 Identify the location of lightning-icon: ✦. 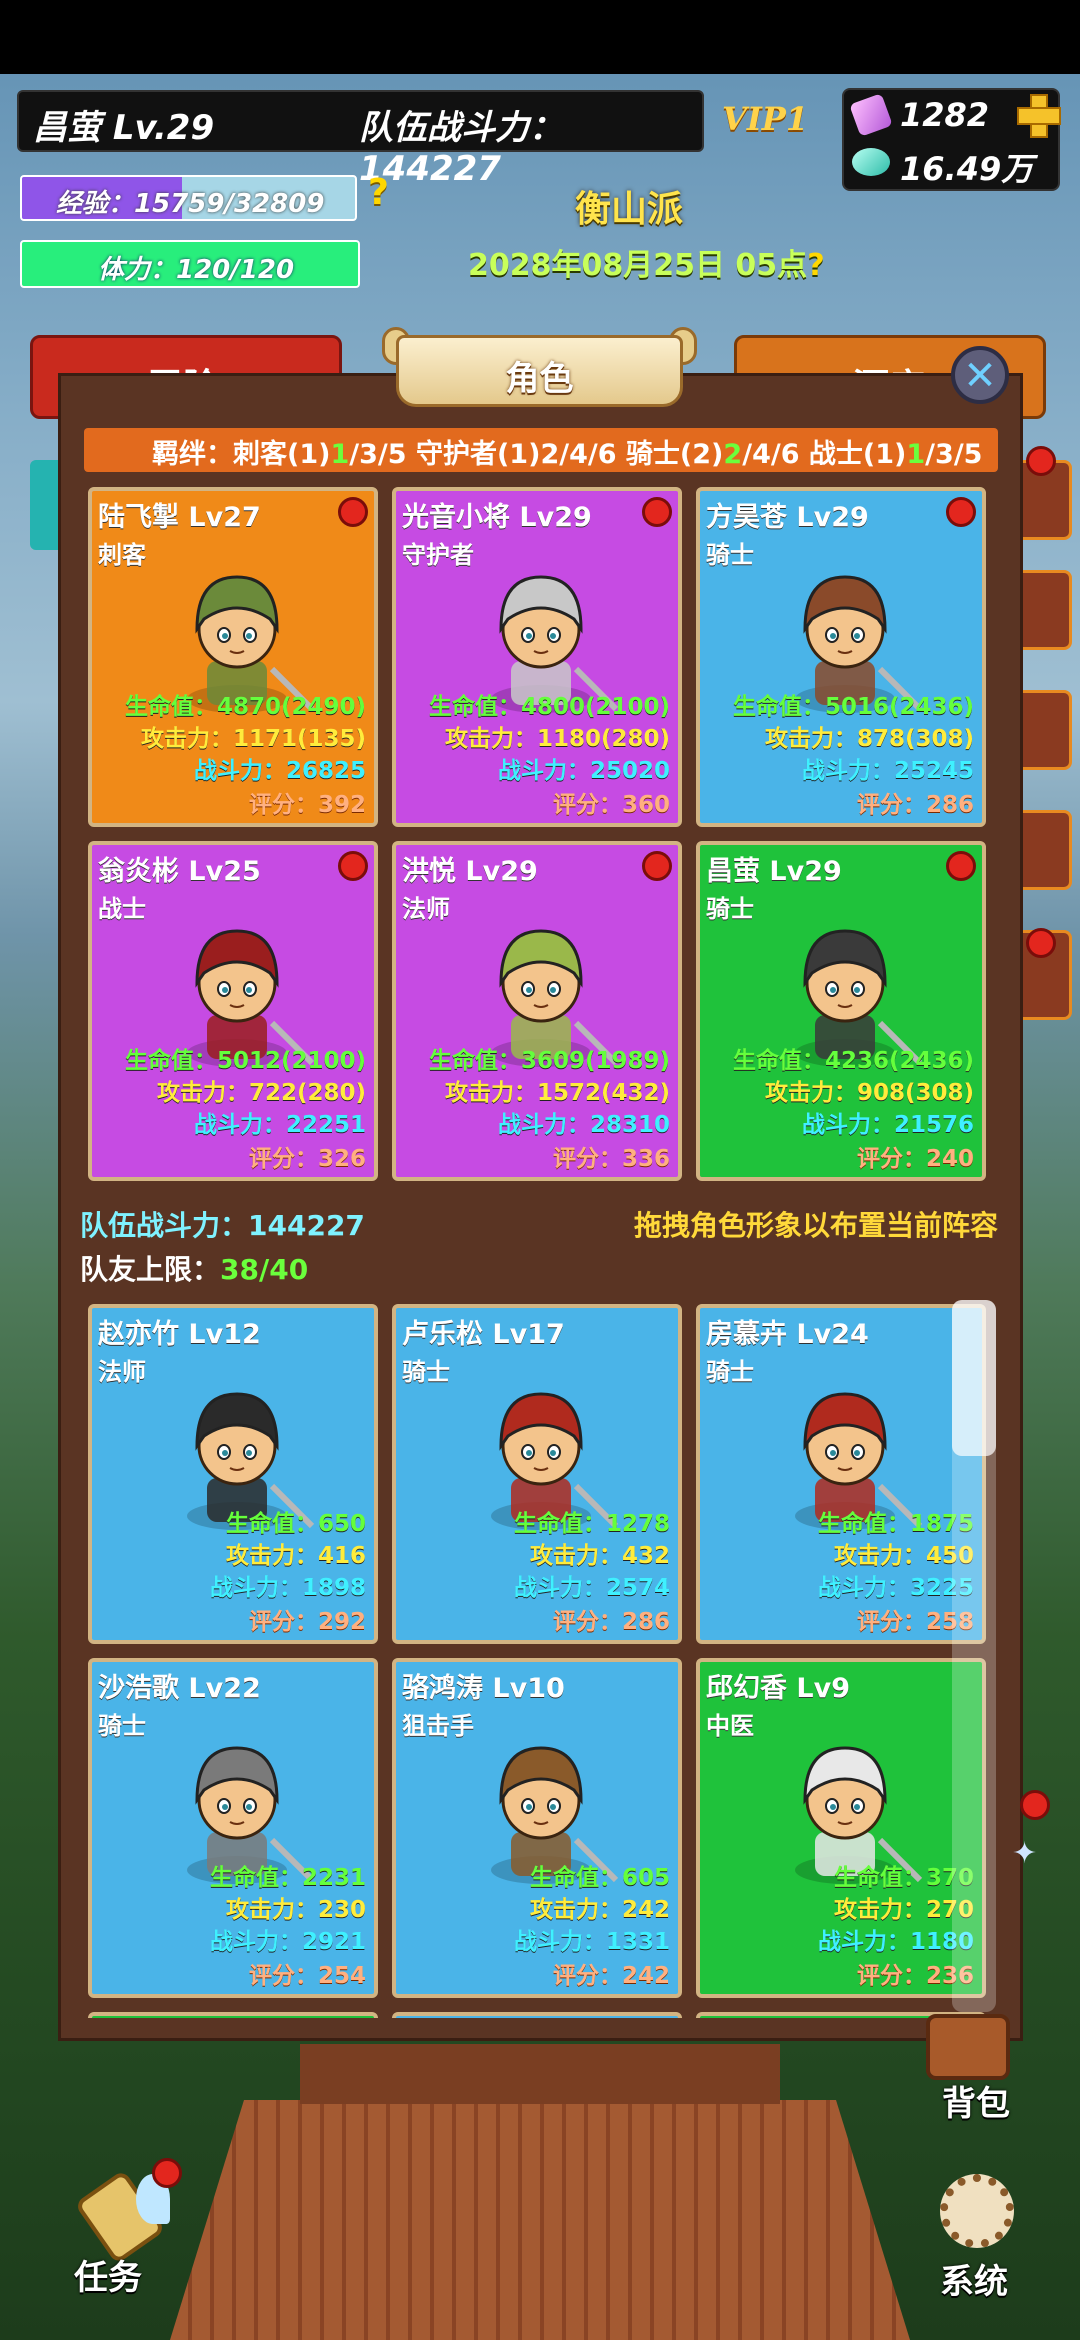
(1025, 1853).